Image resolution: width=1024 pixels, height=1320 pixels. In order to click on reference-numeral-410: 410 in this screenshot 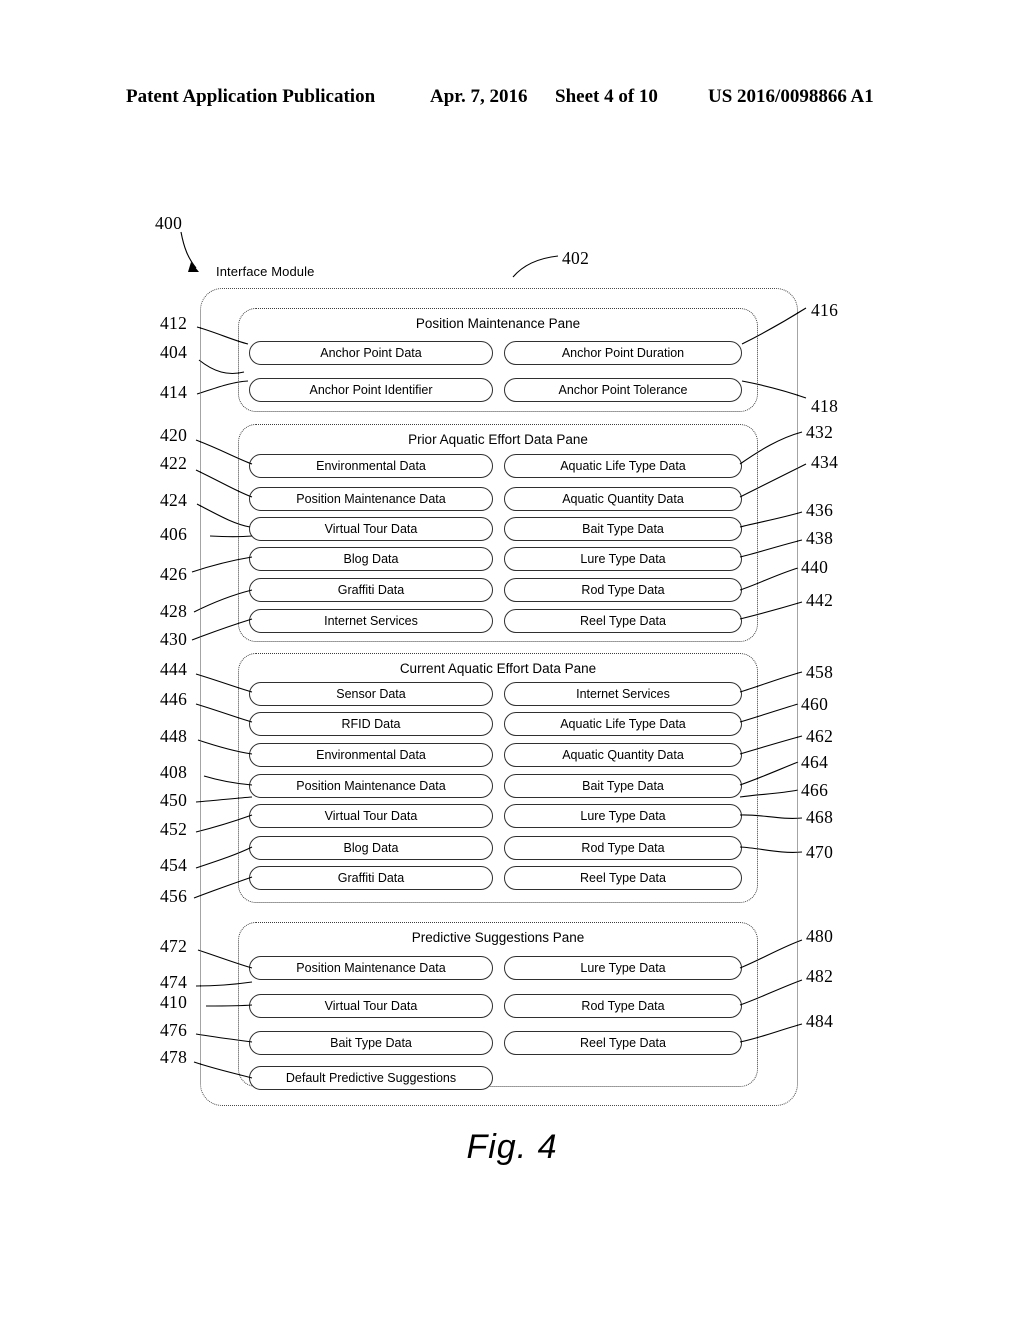, I will do `click(174, 1002)`.